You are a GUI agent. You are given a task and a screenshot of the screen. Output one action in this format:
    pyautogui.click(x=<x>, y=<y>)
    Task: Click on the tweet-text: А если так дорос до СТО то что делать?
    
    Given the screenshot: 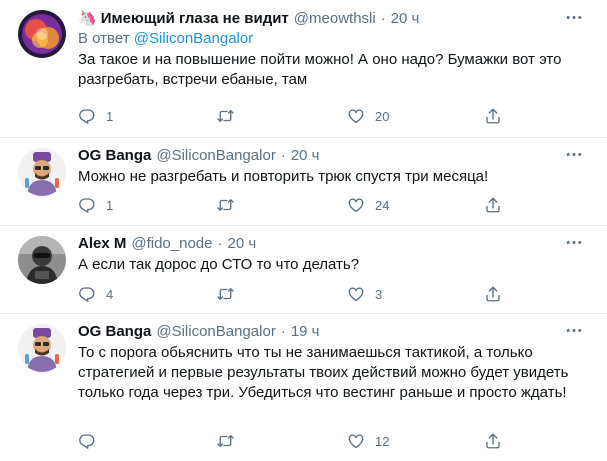 What is the action you would take?
    pyautogui.click(x=219, y=264)
    